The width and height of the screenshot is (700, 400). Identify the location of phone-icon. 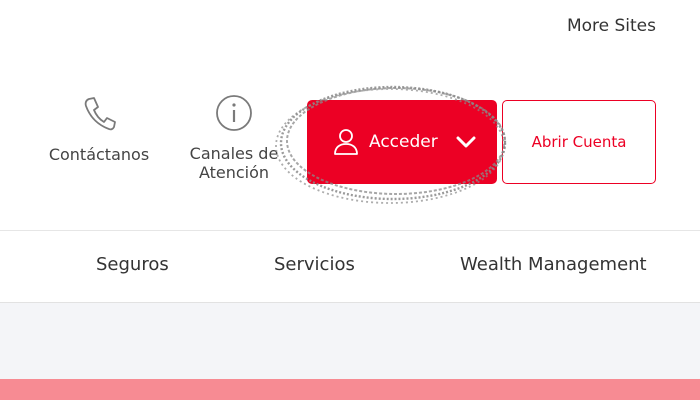
(100, 114).